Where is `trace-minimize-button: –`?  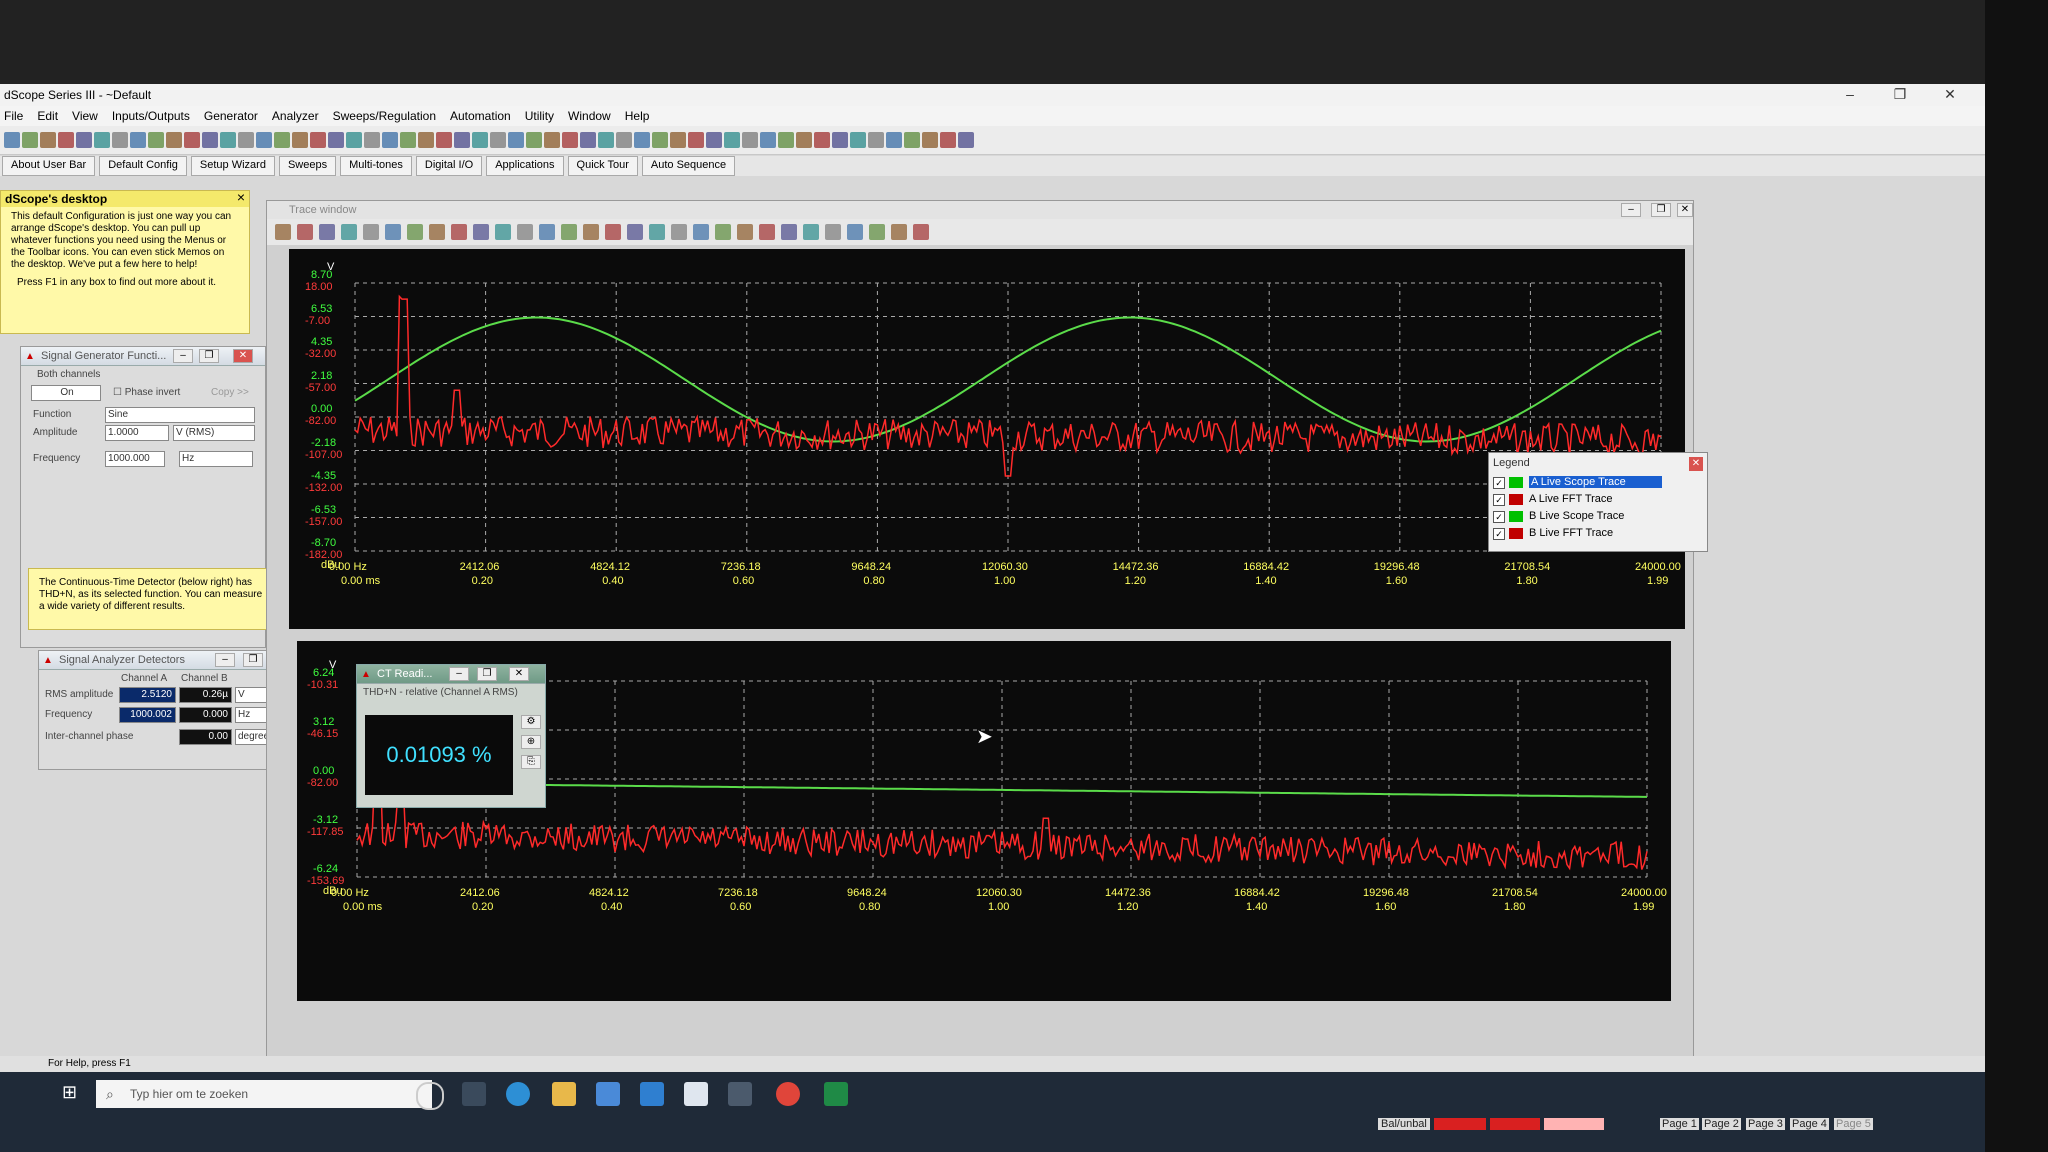 trace-minimize-button: – is located at coordinates (1631, 210).